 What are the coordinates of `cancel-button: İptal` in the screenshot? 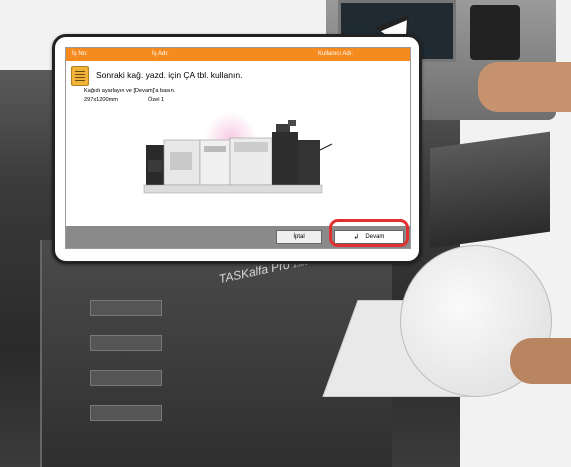 It's located at (299, 237).